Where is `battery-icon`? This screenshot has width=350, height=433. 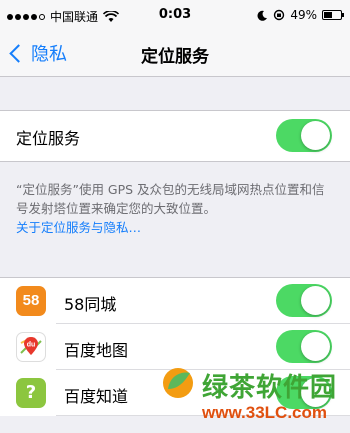
battery-icon is located at coordinates (333, 15).